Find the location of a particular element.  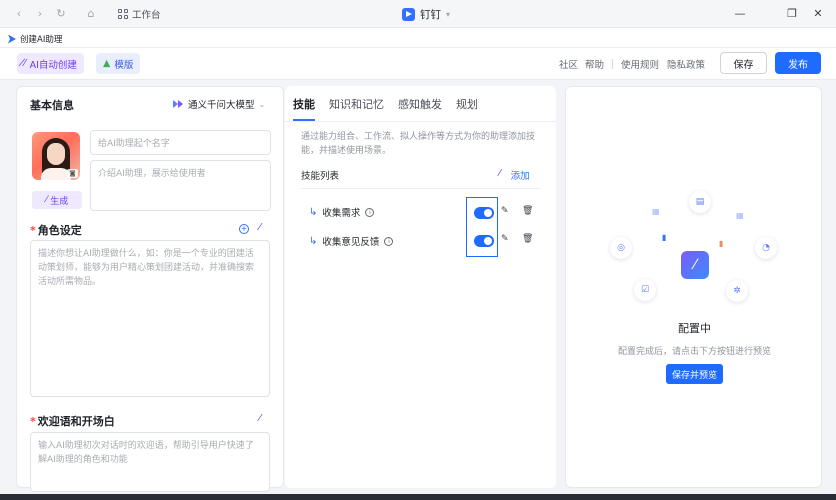

role-setting-title: 角色设定 is located at coordinates (59, 230).